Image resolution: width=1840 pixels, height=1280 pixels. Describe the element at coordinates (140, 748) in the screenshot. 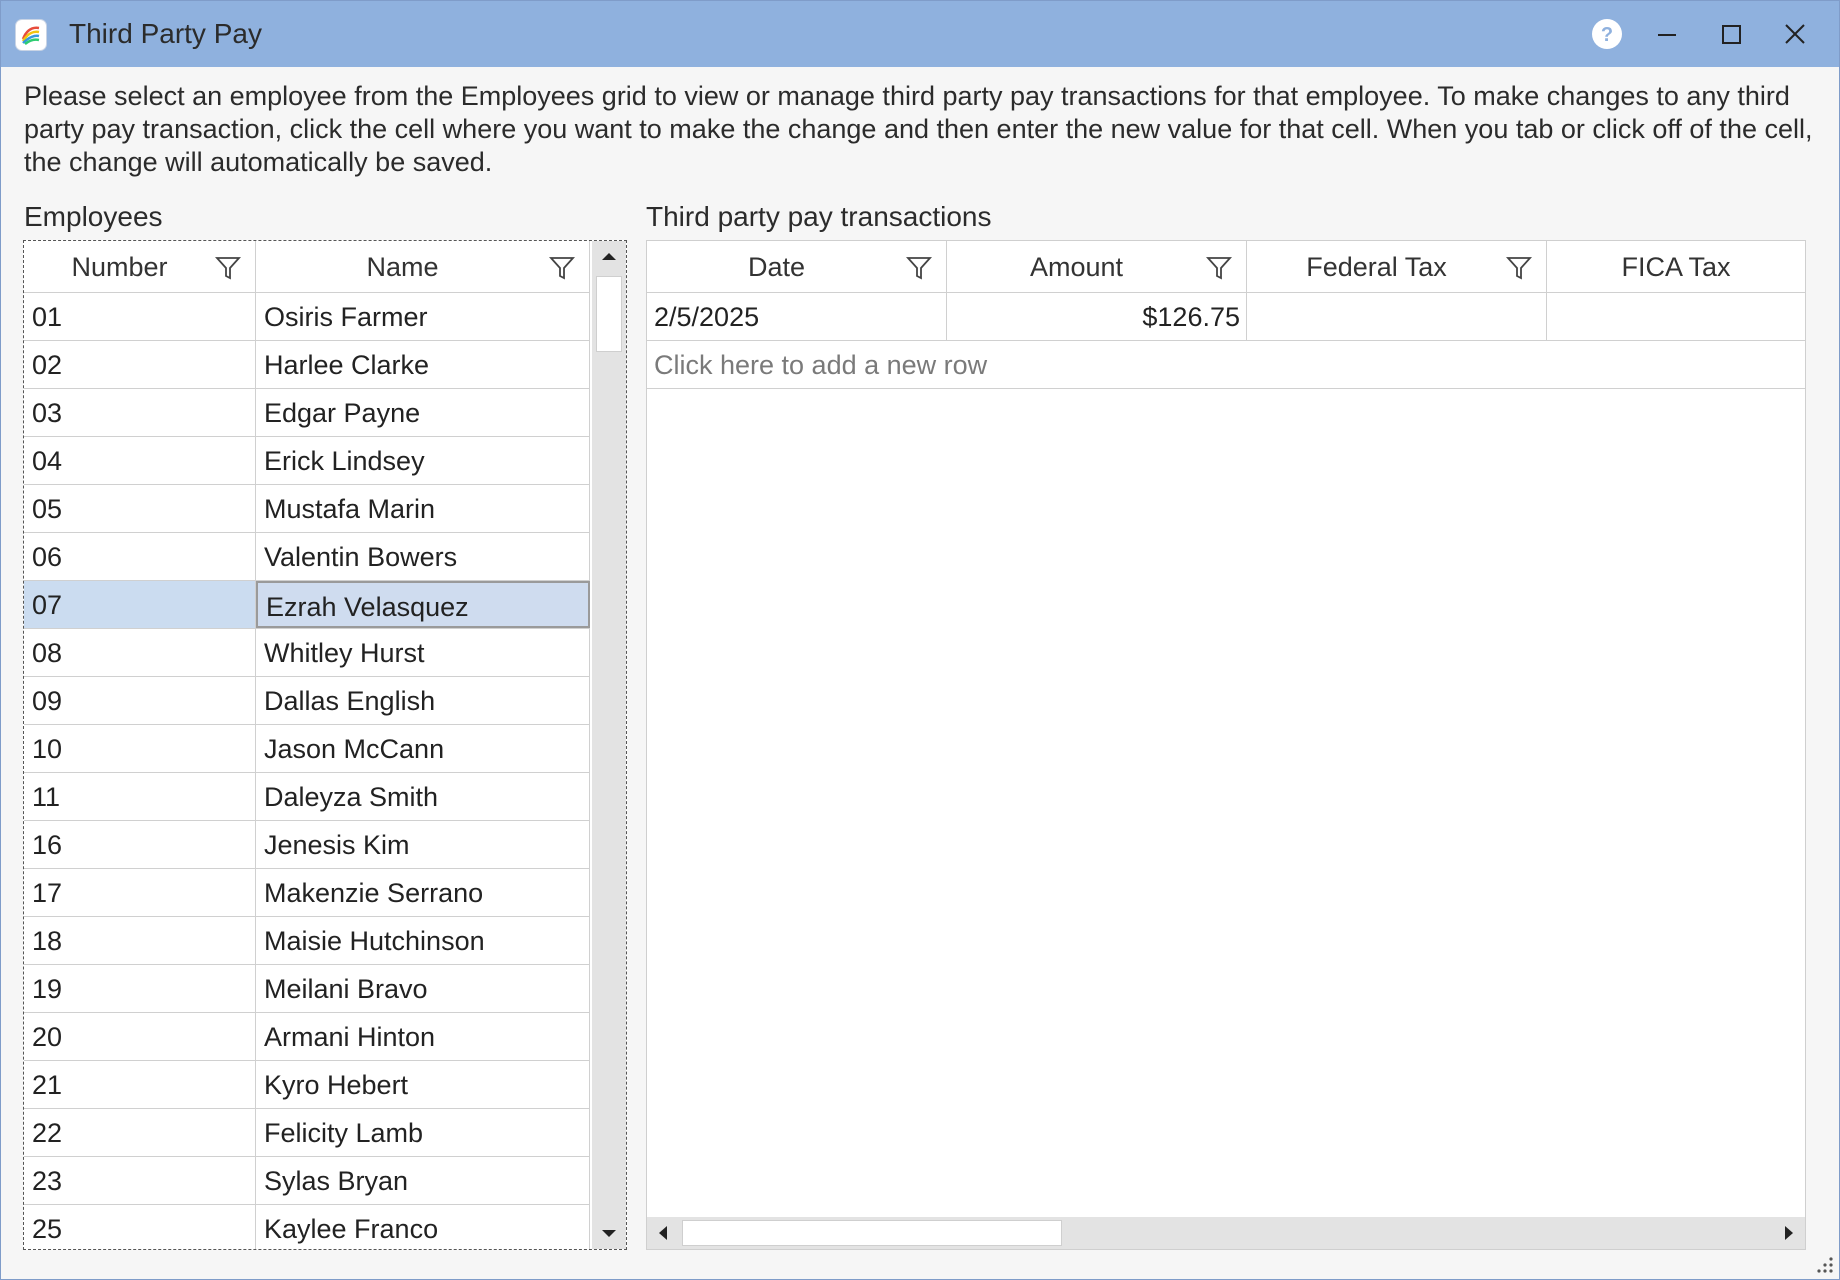

I see `cell-number: 10` at that location.